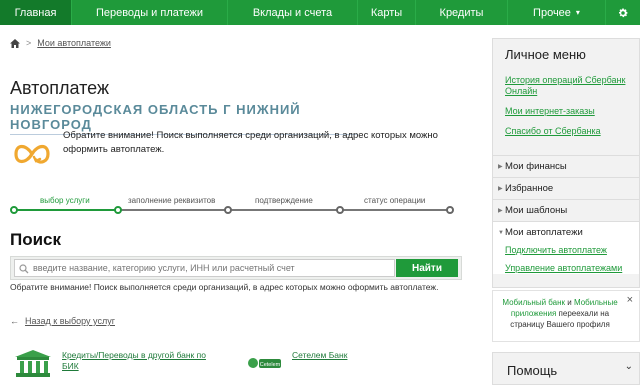 The width and height of the screenshot is (640, 385). What do you see at coordinates (15, 43) in the screenshot?
I see `home-icon` at bounding box center [15, 43].